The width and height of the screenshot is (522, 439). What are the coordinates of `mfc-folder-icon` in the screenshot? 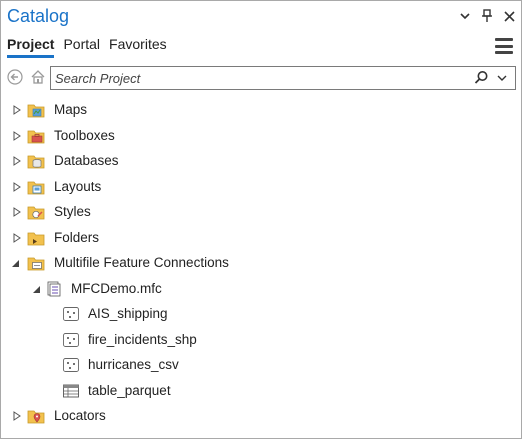 It's located at (36, 264).